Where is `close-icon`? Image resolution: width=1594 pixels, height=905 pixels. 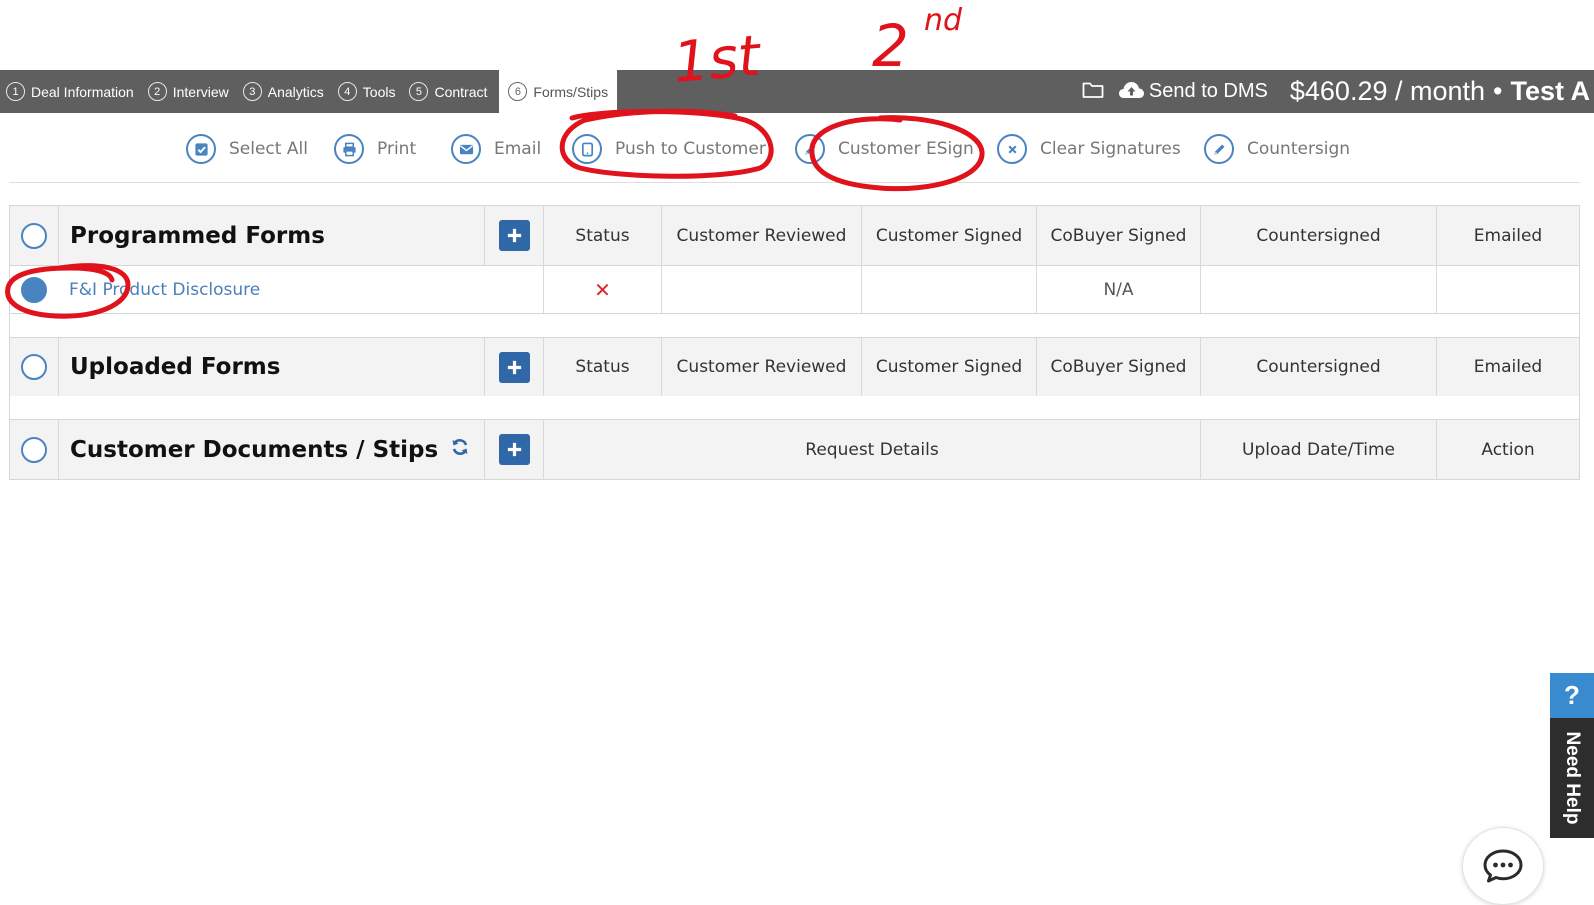
close-icon is located at coordinates (1012, 149).